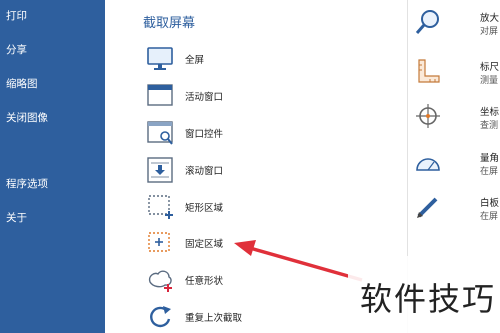 The width and height of the screenshot is (500, 333). Describe the element at coordinates (204, 171) in the screenshot. I see `menu-item-label: 滚动窗口` at that location.